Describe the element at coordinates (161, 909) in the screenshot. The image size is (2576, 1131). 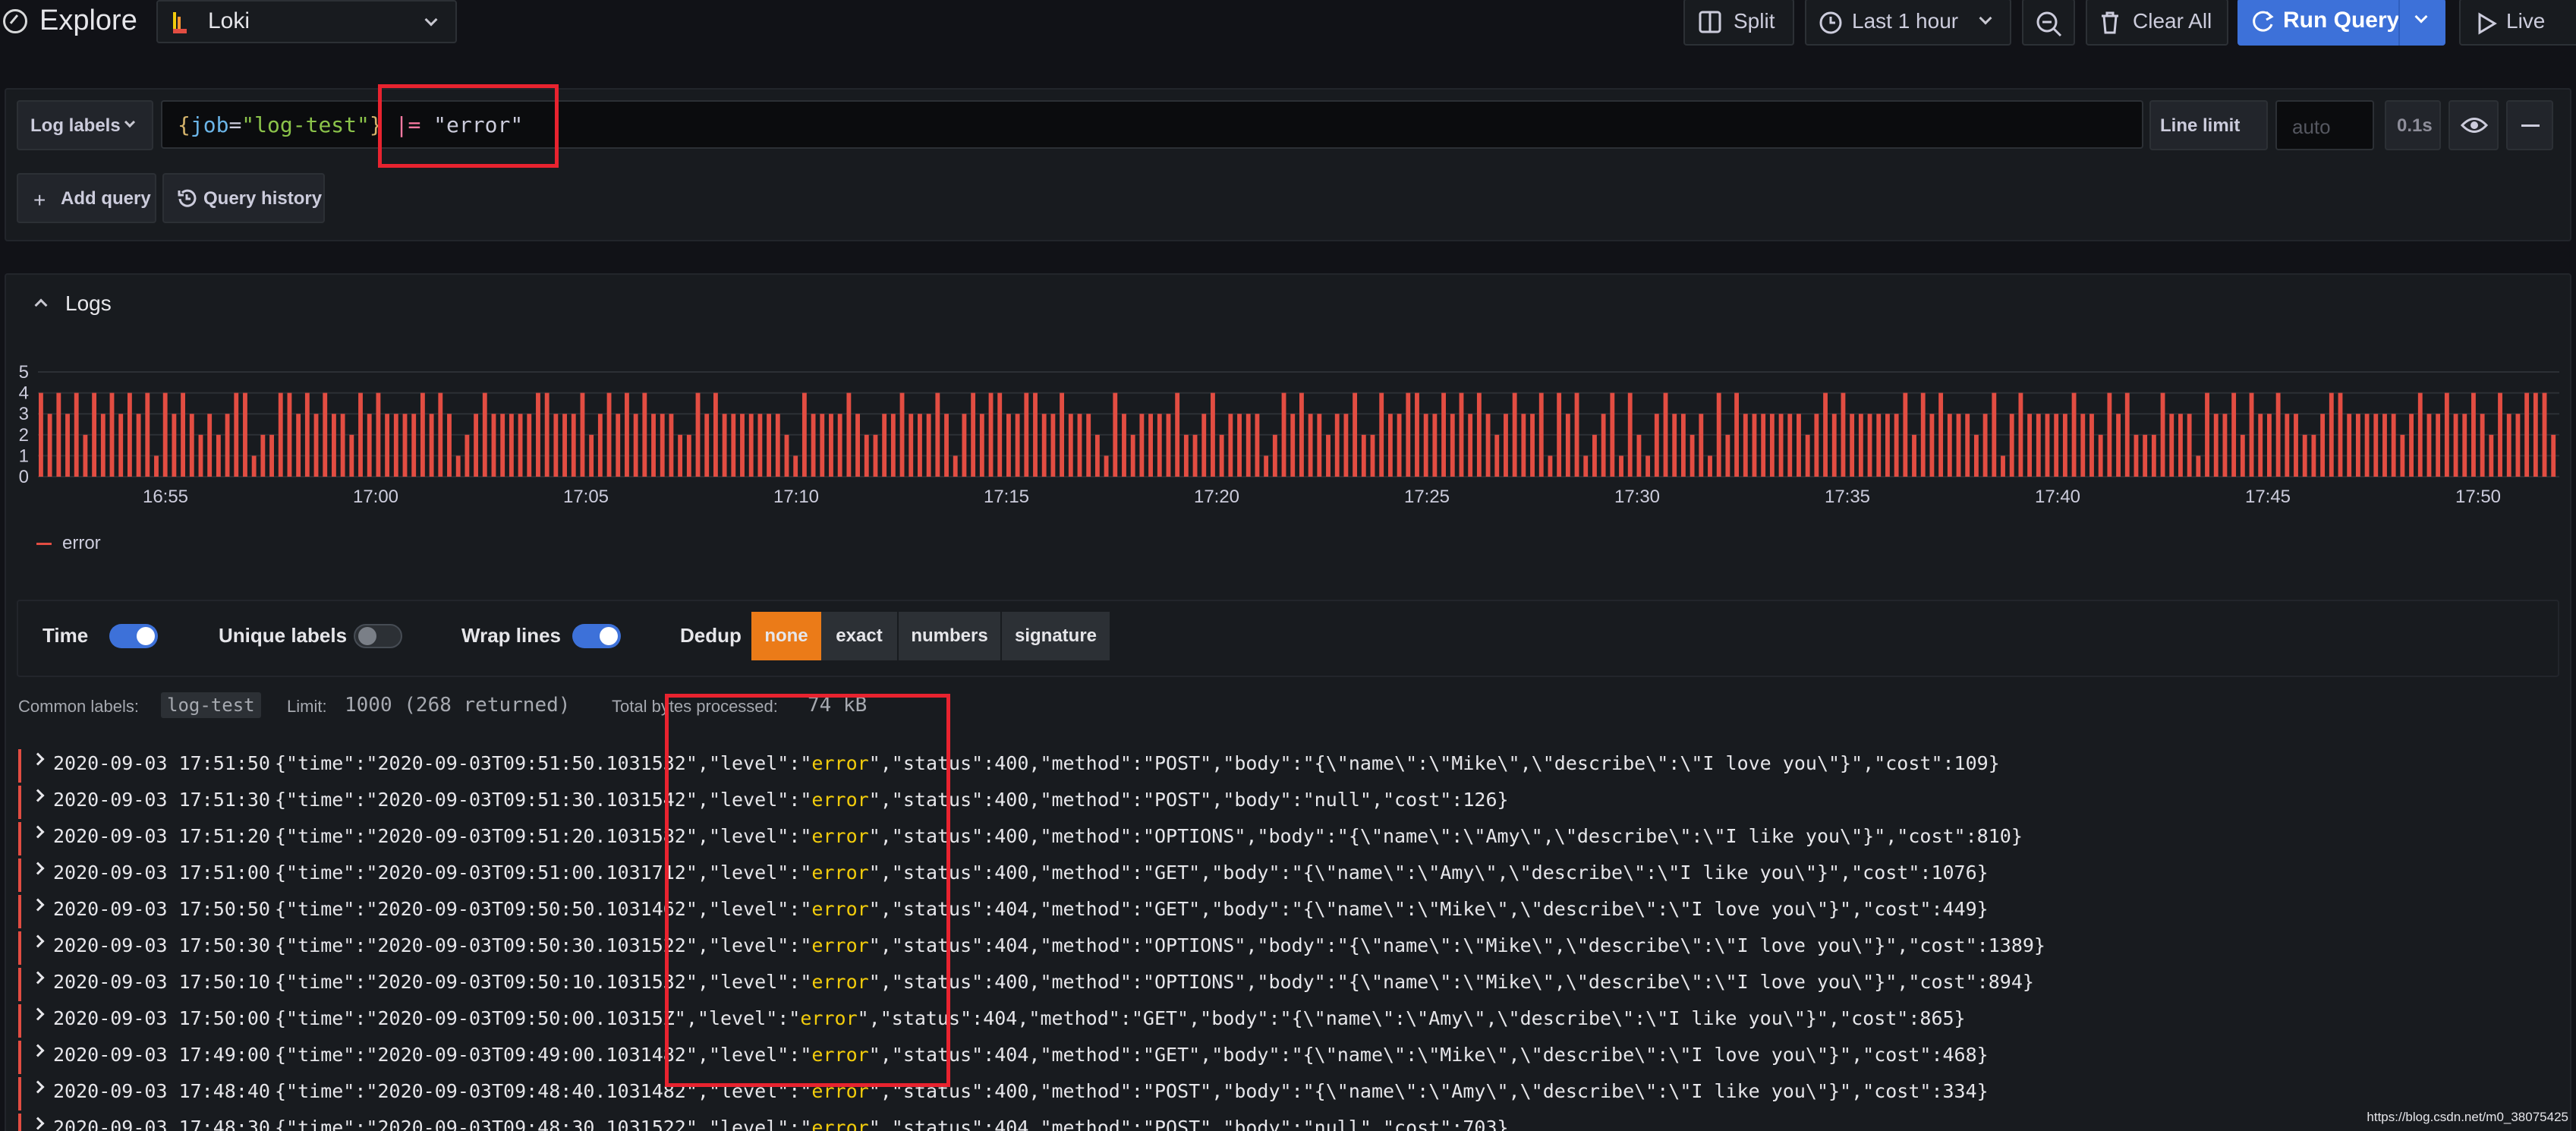
I see `log-timestamp: 2020-09-03 17:50:50` at that location.